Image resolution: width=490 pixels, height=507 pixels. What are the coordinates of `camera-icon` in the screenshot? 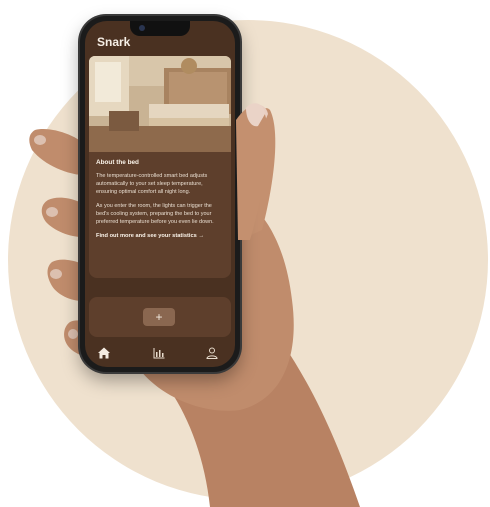 It's located at (142, 28).